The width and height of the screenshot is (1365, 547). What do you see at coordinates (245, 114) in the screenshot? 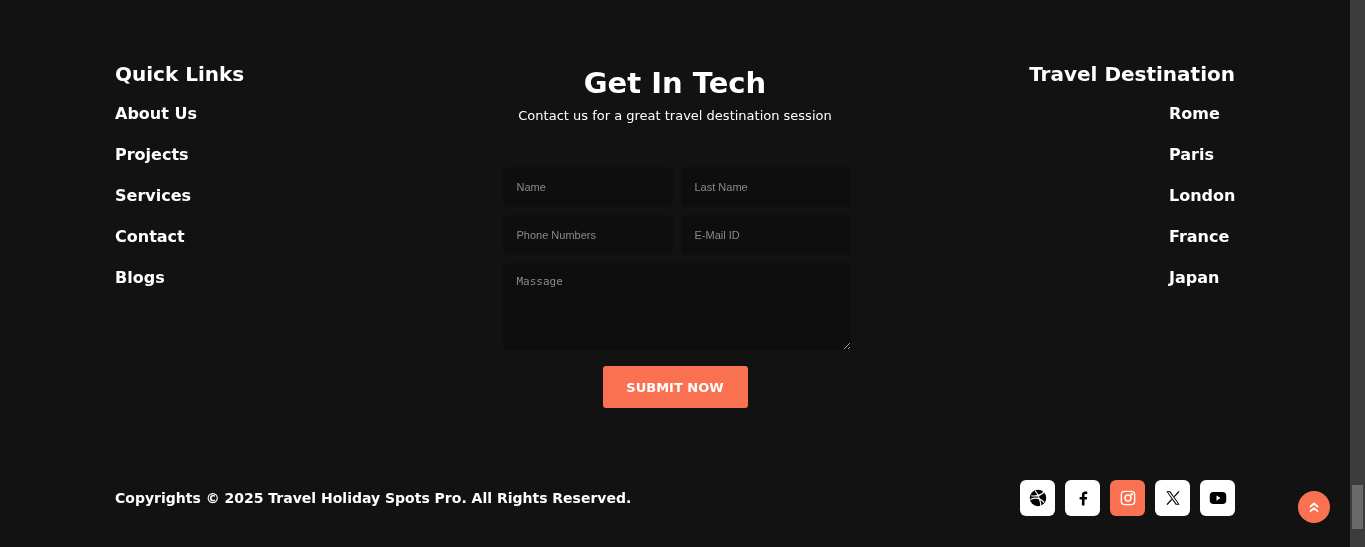
I see `footer-link: About Us` at bounding box center [245, 114].